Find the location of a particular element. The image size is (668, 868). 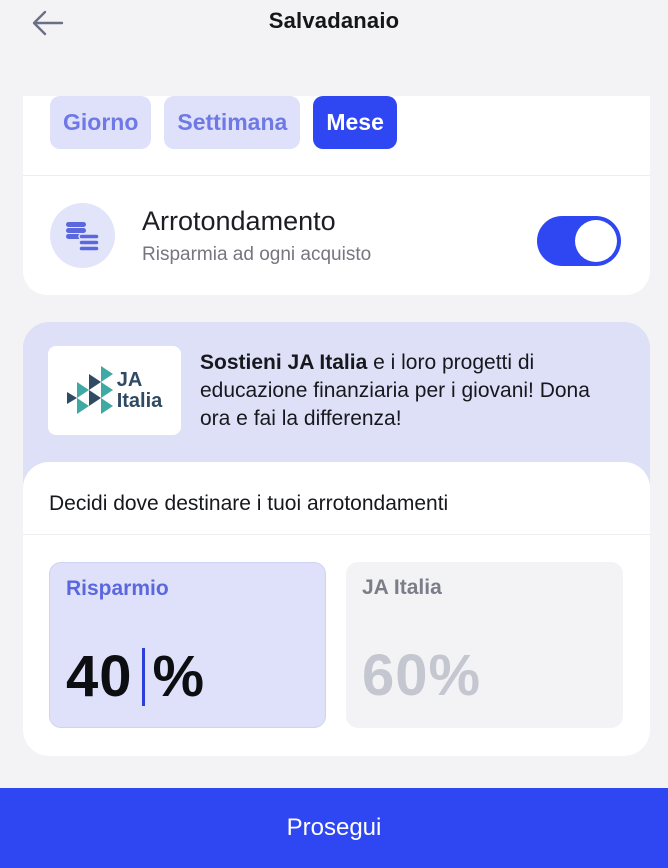

tab-mese: Mese is located at coordinates (355, 122).